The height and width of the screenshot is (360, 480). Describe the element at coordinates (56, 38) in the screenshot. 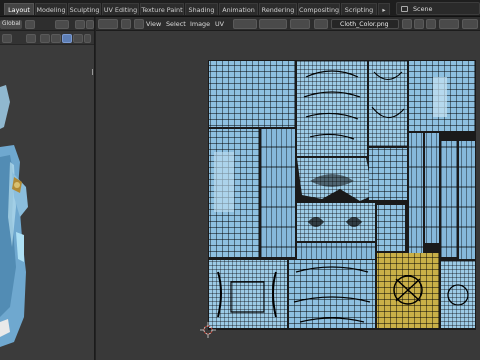

I see `solid-shading-icon` at that location.